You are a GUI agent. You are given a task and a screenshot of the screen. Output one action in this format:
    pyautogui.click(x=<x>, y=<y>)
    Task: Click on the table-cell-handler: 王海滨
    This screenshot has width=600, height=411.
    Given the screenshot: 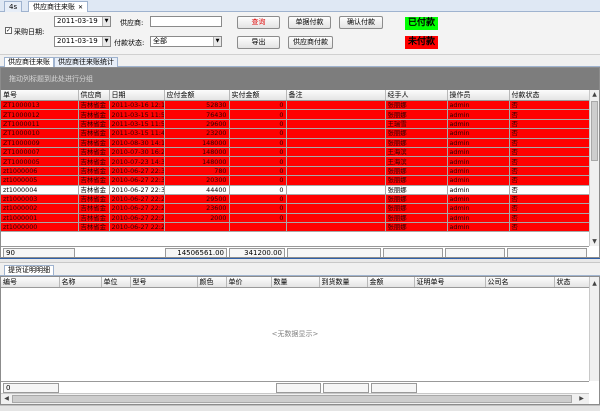 What is the action you would take?
    pyautogui.click(x=416, y=161)
    